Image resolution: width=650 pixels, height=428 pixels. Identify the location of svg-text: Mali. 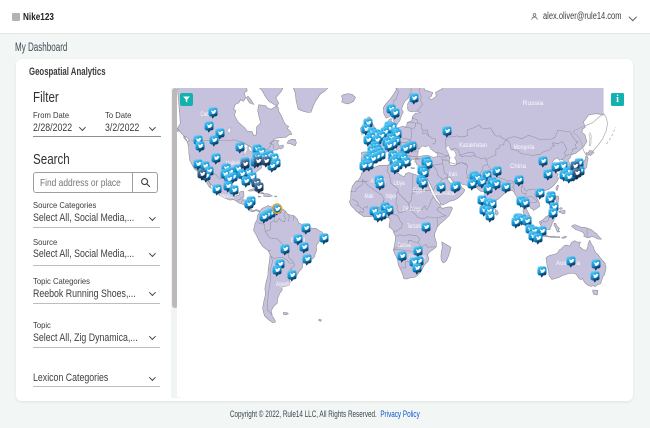
(369, 196).